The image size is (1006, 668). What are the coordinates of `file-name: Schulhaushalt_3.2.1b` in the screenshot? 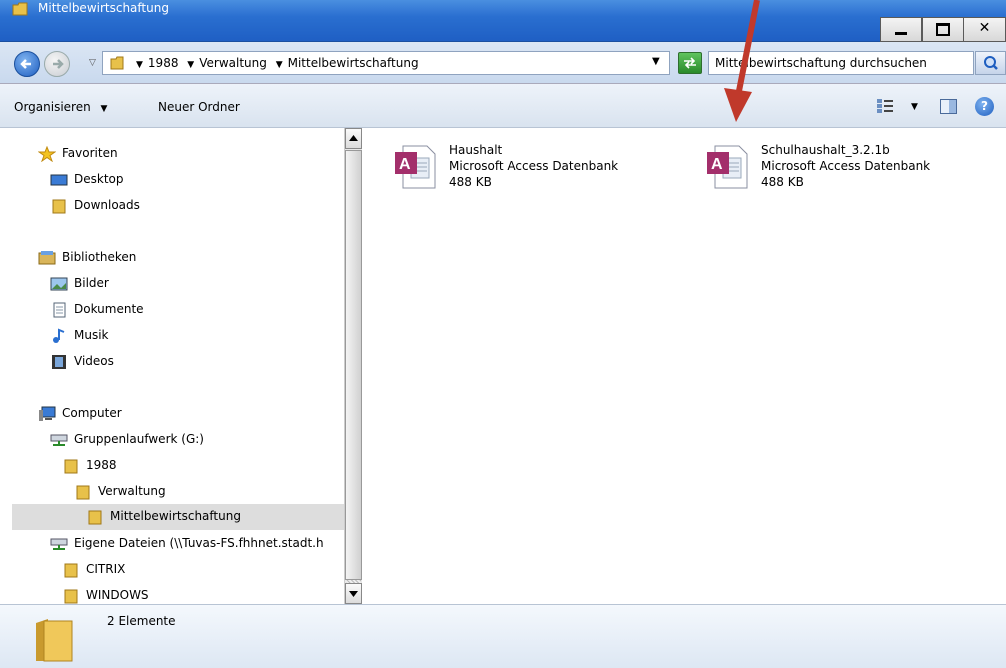 It's located at (825, 150).